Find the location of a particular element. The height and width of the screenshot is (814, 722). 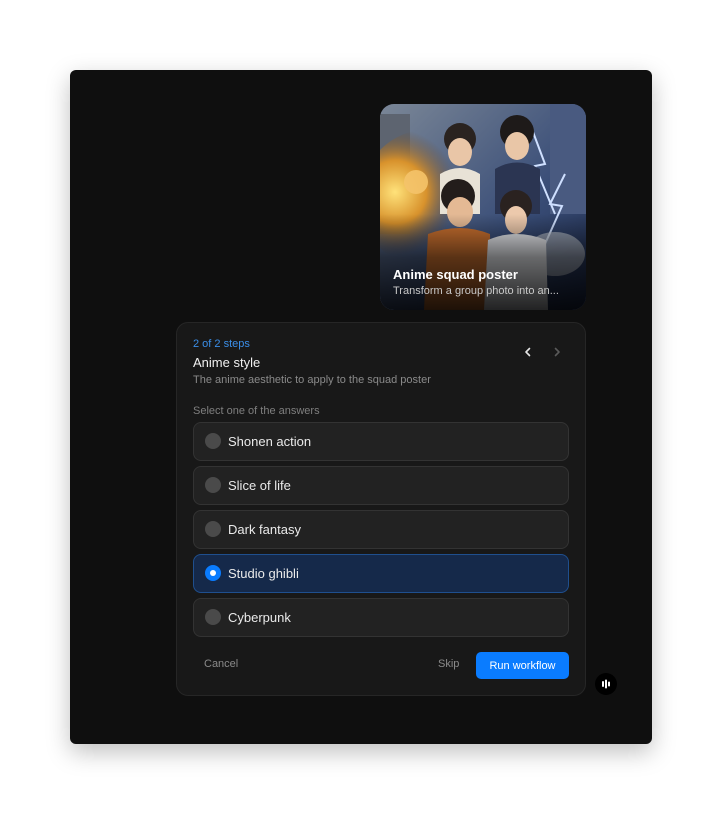

previous-step-button is located at coordinates (528, 352).